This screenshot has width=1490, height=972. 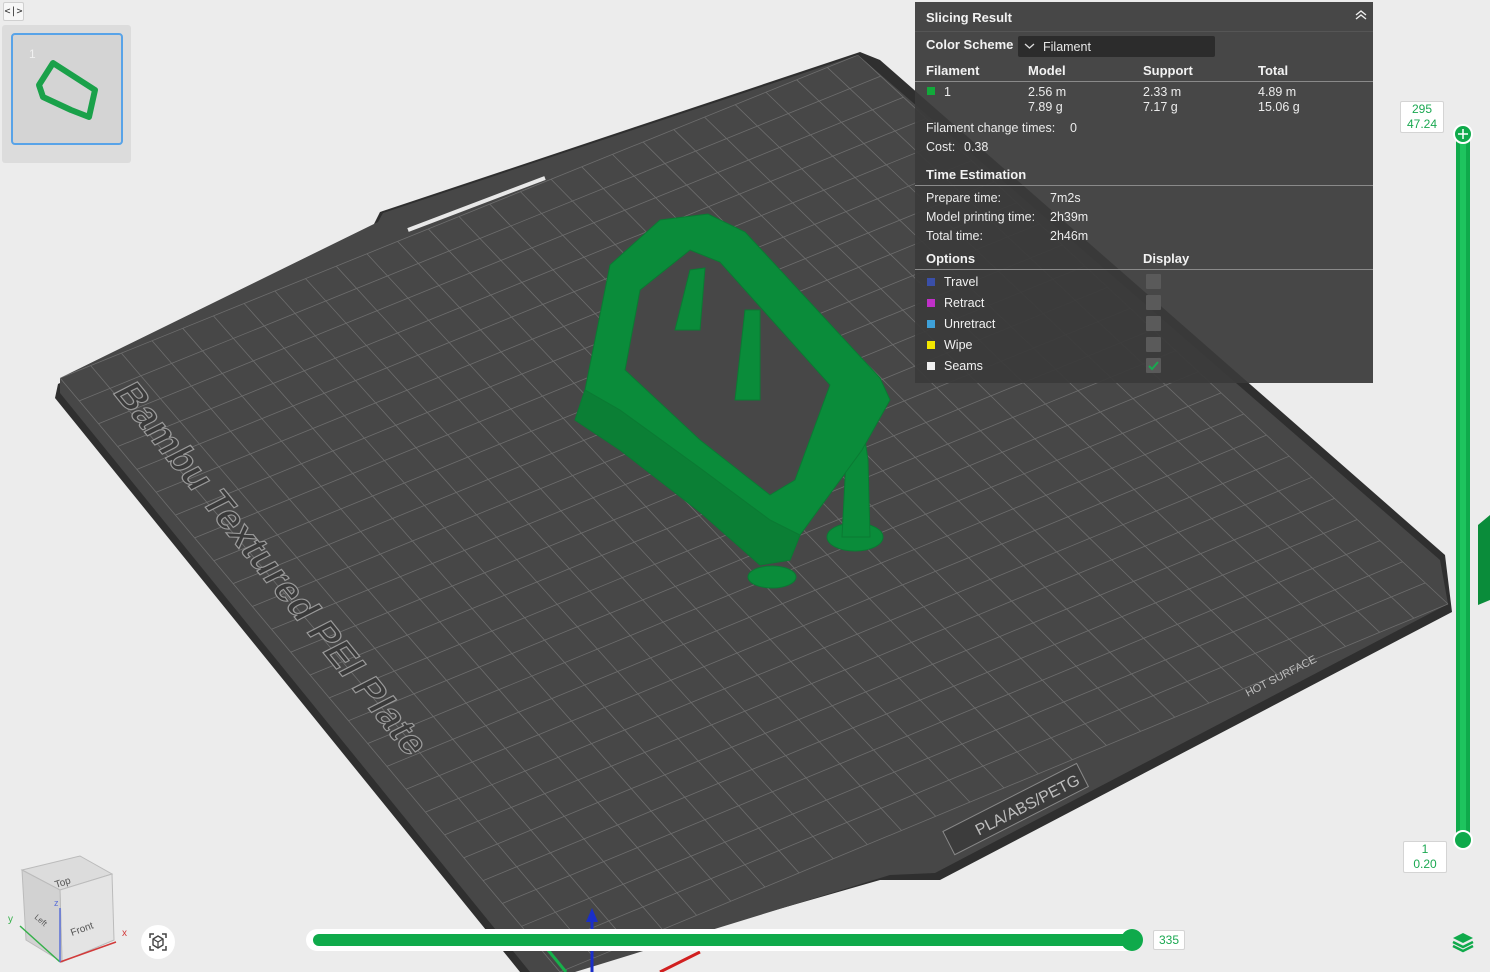 What do you see at coordinates (1422, 124) in the screenshot?
I see `top-layer-height: 47.24` at bounding box center [1422, 124].